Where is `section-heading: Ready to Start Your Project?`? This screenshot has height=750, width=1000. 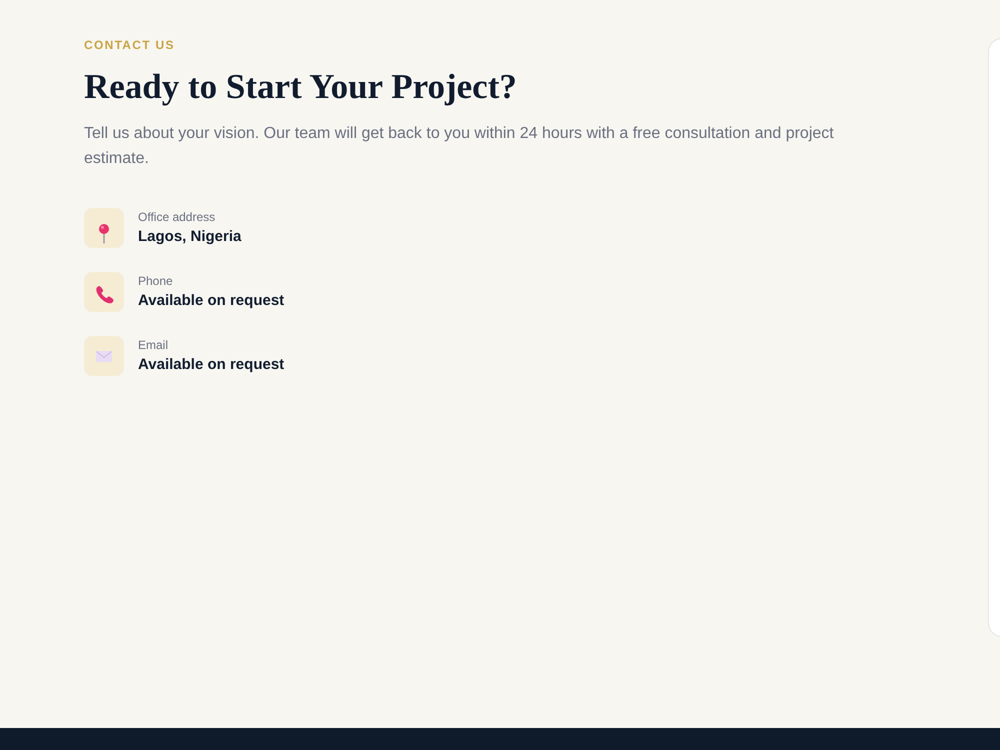 section-heading: Ready to Start Your Project? is located at coordinates (300, 87).